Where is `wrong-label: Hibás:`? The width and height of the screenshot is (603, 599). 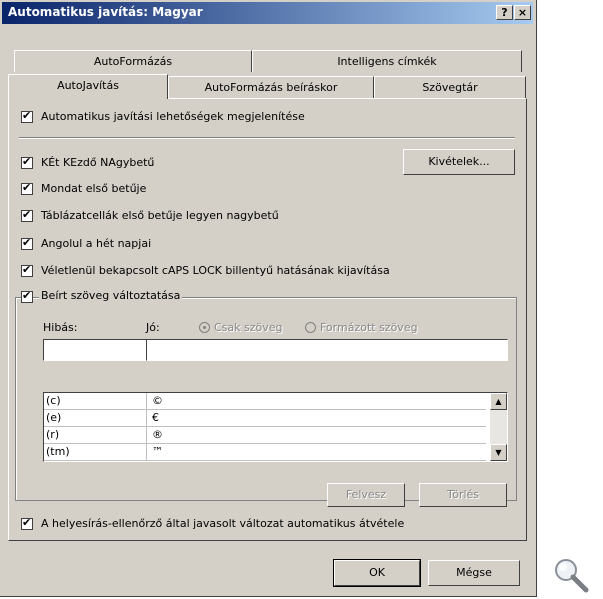 wrong-label: Hibás: is located at coordinates (60, 327).